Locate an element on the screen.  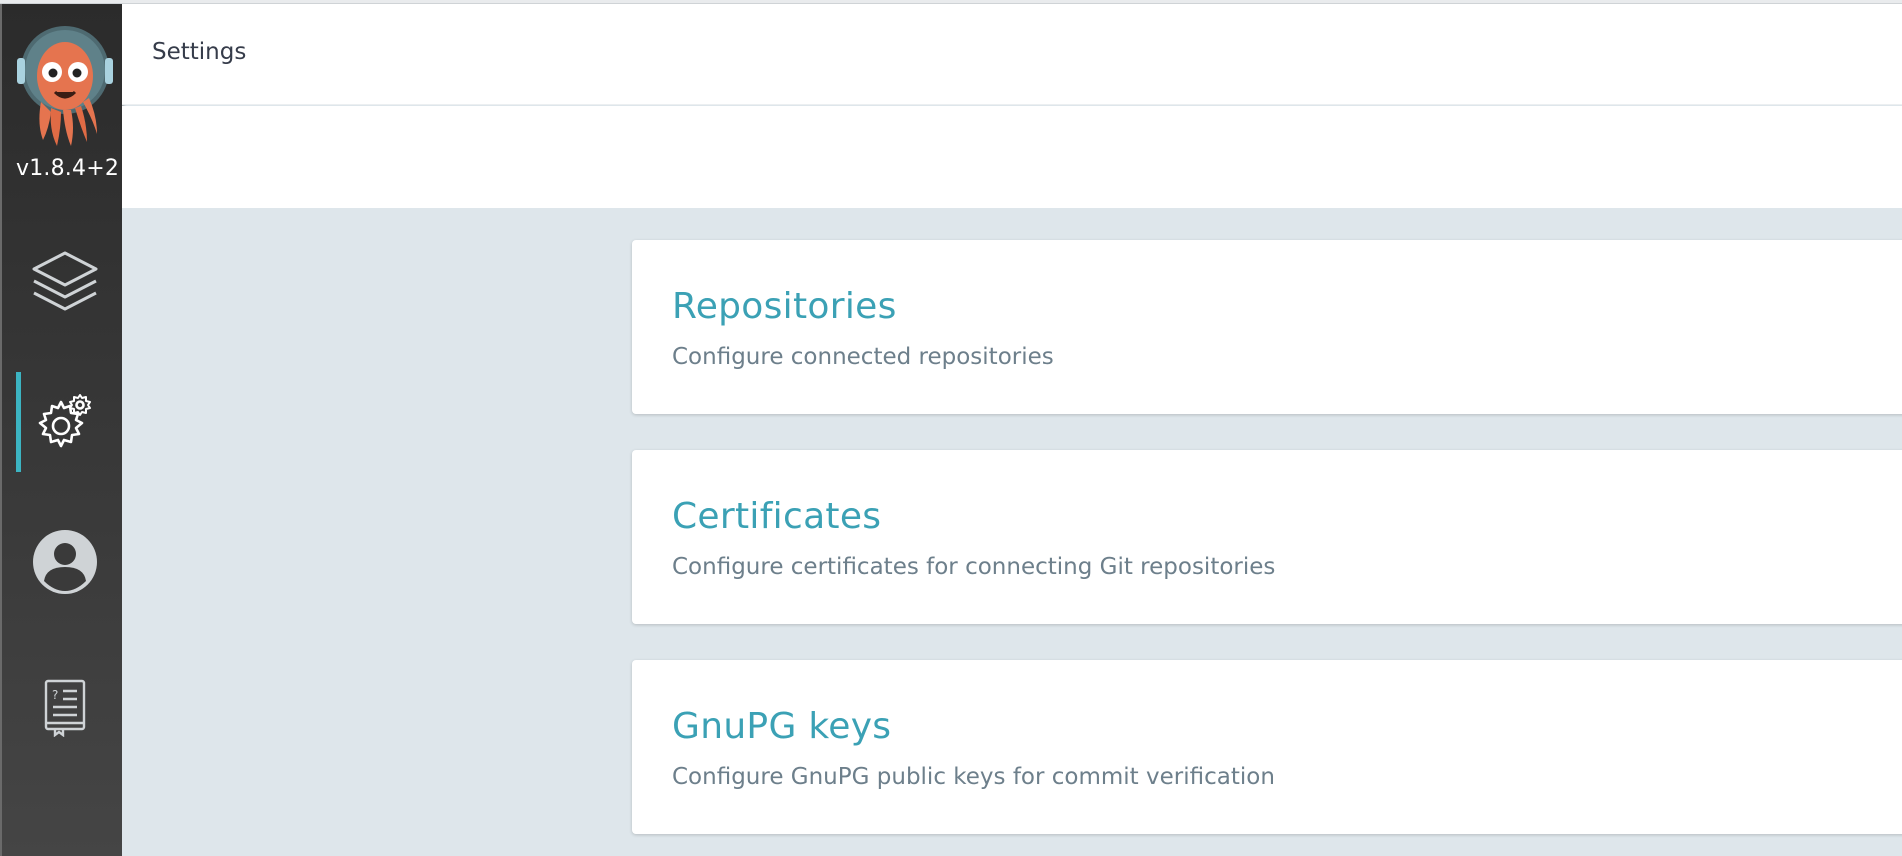
layers-icon is located at coordinates (65, 282).